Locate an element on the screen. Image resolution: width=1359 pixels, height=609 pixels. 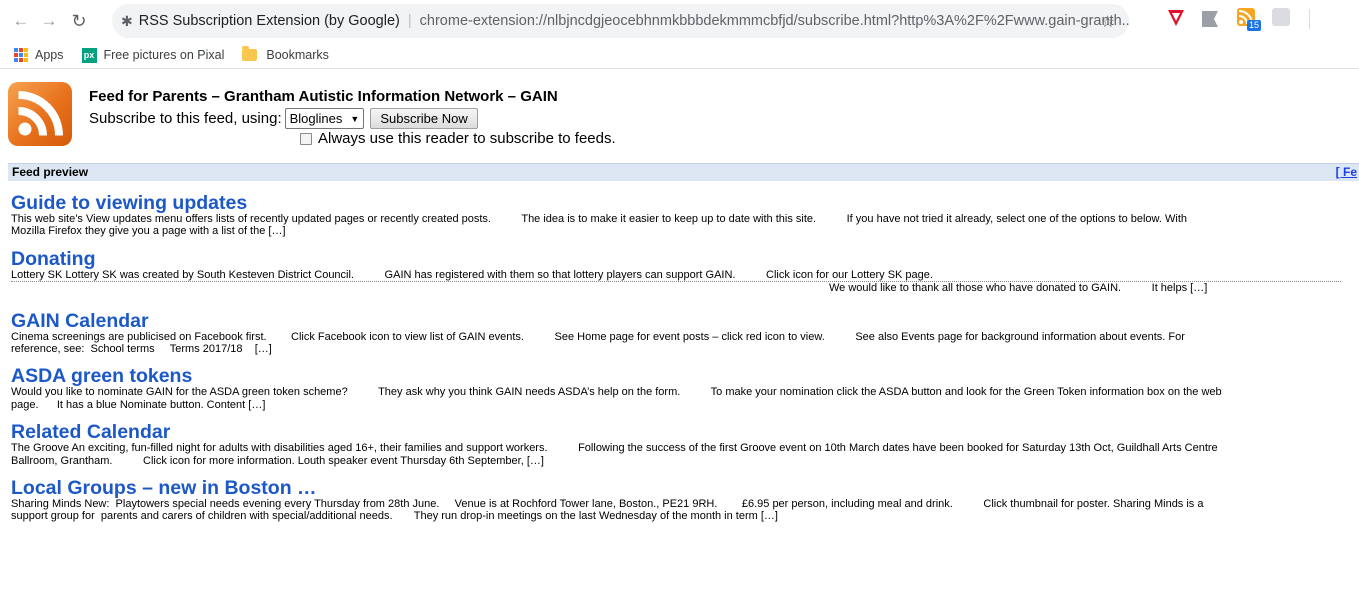
folder-icon is located at coordinates (250, 53).